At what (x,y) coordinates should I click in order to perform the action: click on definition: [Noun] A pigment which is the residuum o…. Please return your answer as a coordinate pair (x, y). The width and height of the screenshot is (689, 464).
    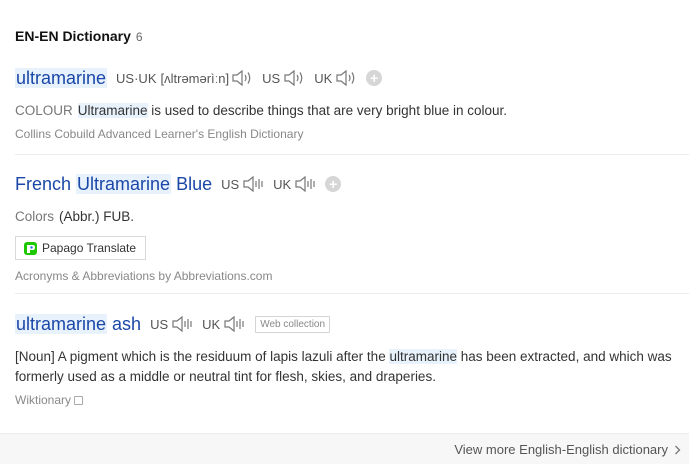
    Looking at the image, I should click on (345, 367).